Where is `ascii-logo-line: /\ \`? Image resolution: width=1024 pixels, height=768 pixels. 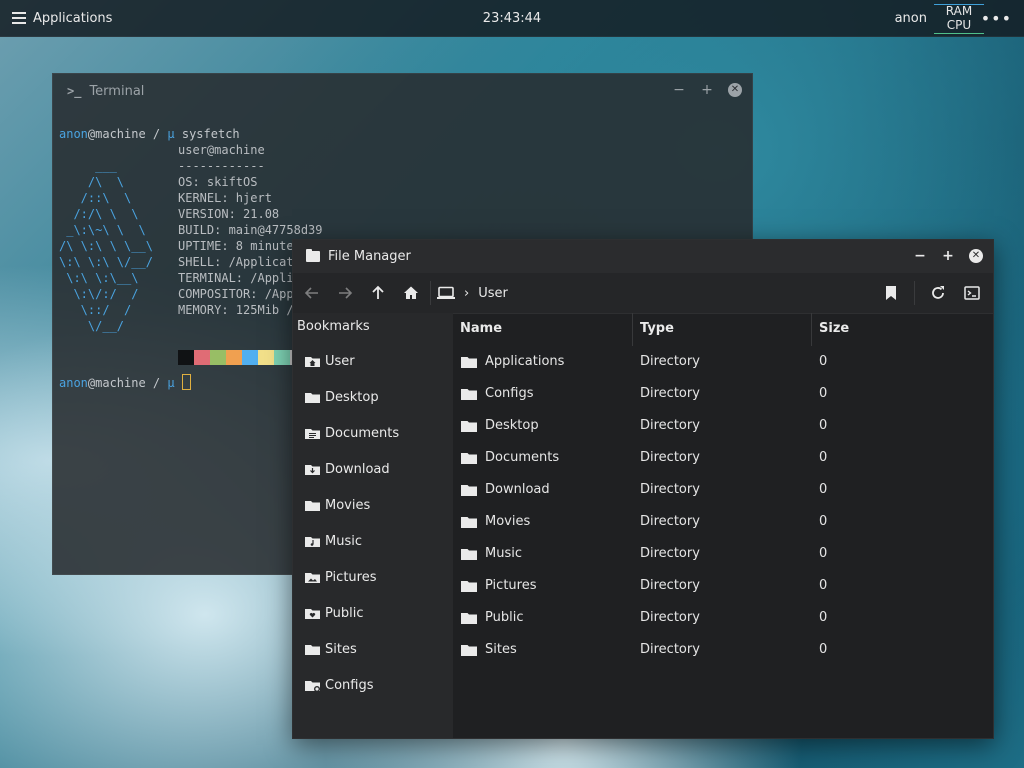
ascii-logo-line: /\ \ is located at coordinates (92, 182).